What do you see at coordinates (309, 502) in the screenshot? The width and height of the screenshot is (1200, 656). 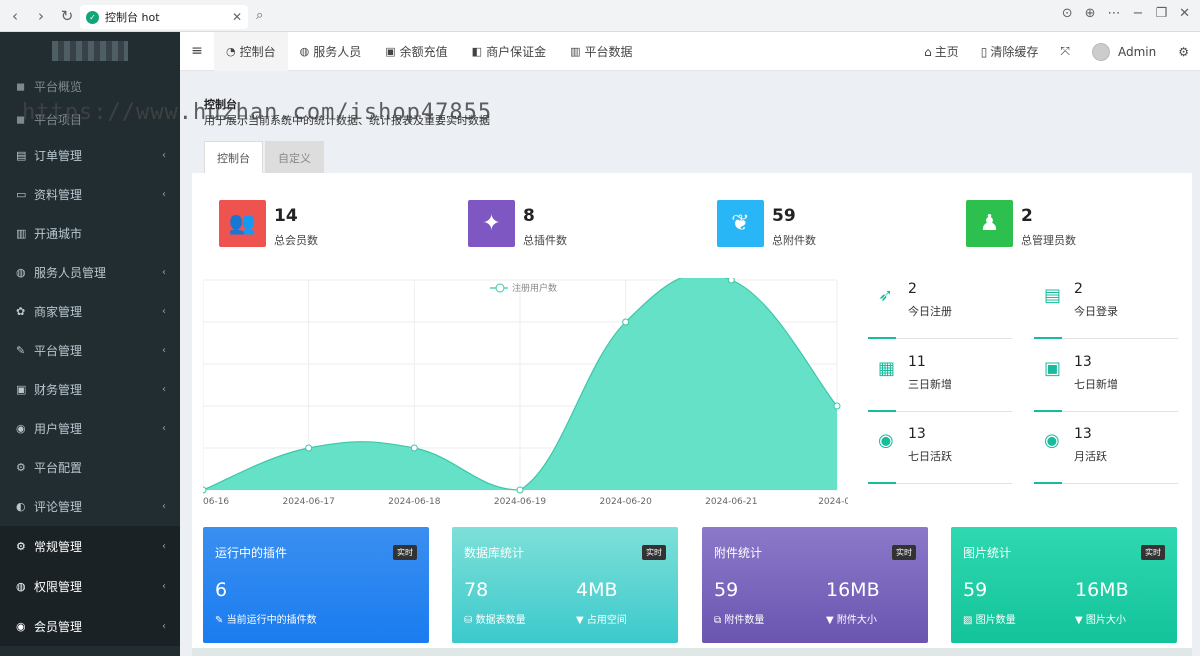 I see `x-tick-label: 2024-06-17` at bounding box center [309, 502].